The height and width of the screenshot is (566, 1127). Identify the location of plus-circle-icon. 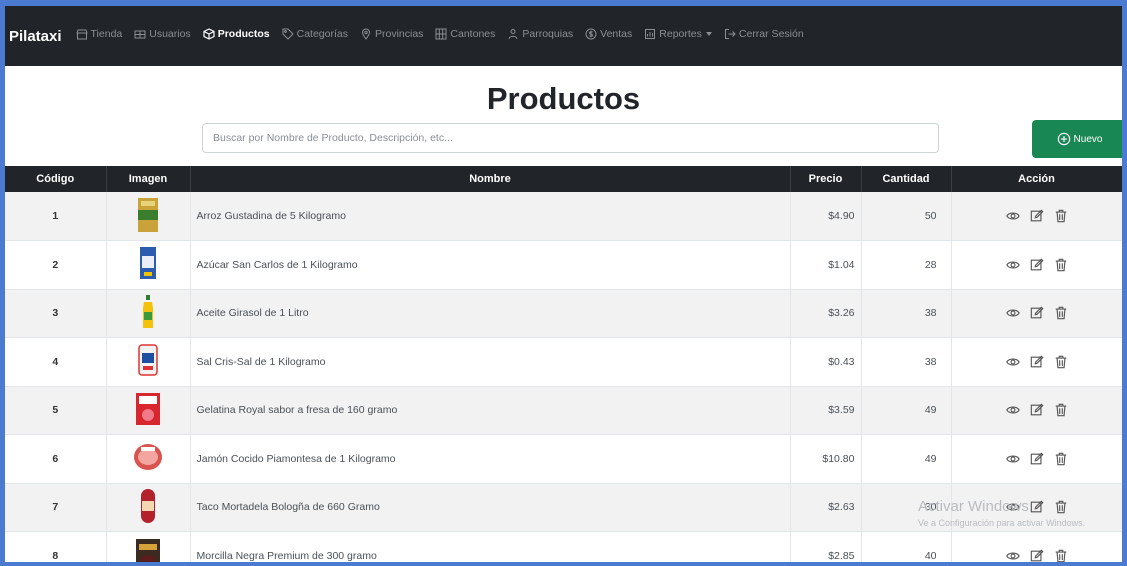
(1063, 139).